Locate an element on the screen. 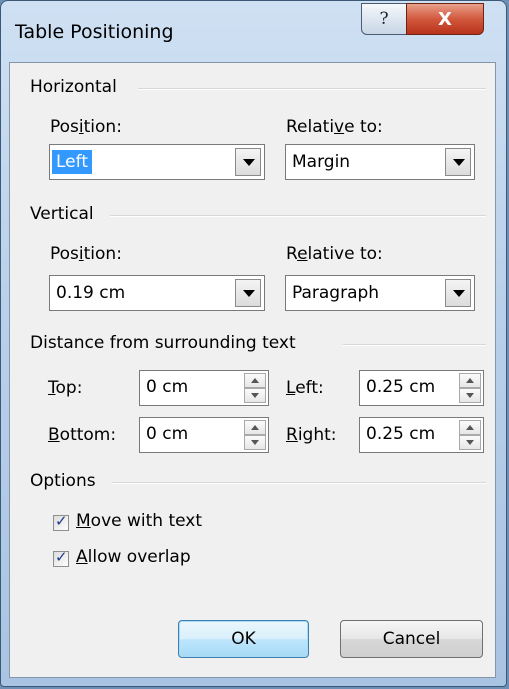  top-value: 0 cm is located at coordinates (167, 387).